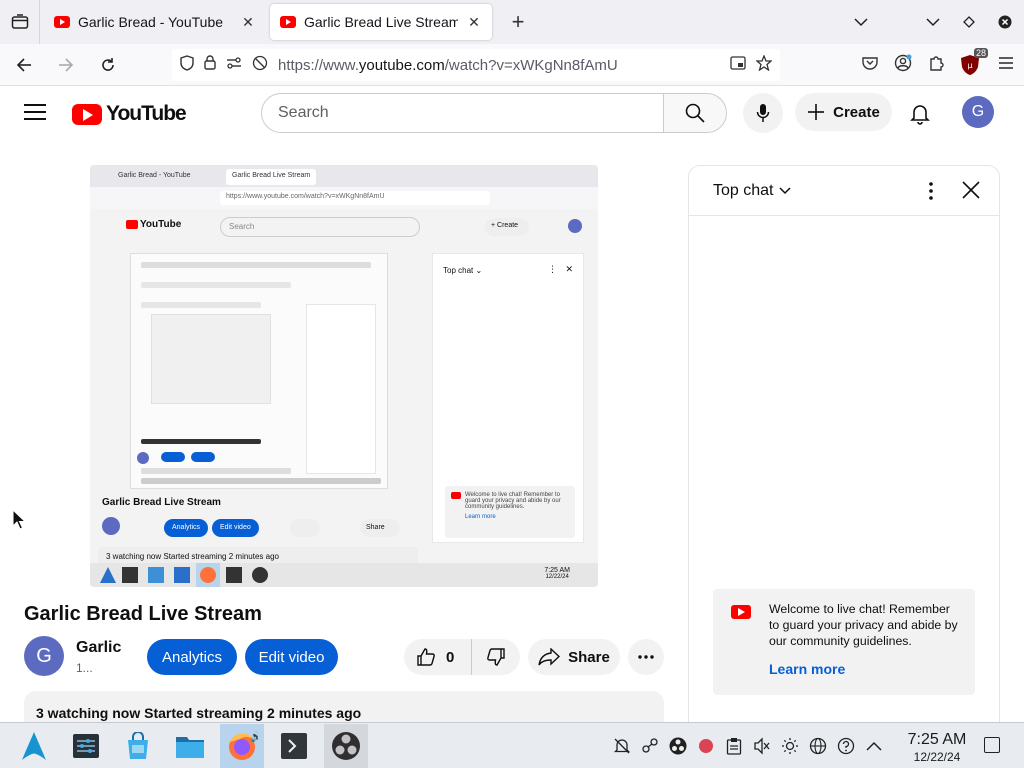 Image resolution: width=1024 pixels, height=768 pixels. What do you see at coordinates (933, 22) in the screenshot?
I see `minimize-icon` at bounding box center [933, 22].